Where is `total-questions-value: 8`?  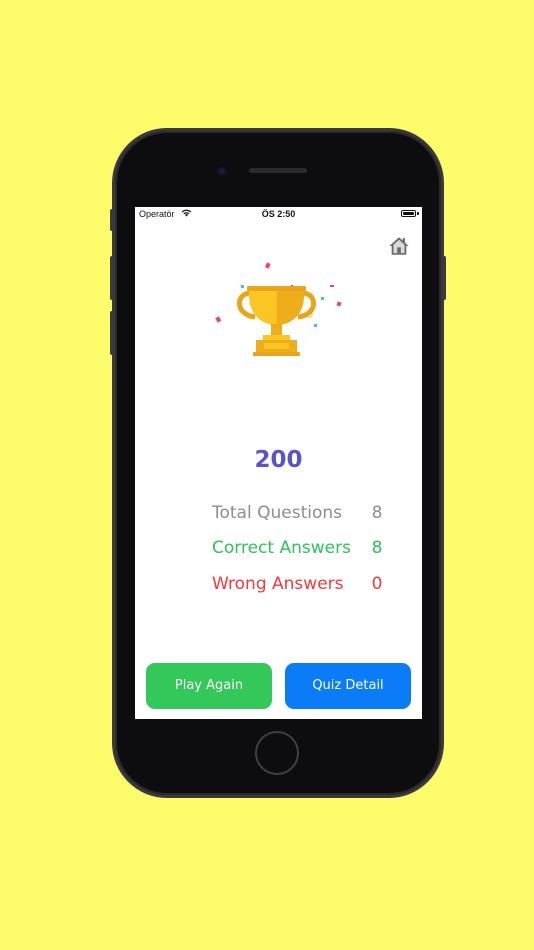 total-questions-value: 8 is located at coordinates (377, 513).